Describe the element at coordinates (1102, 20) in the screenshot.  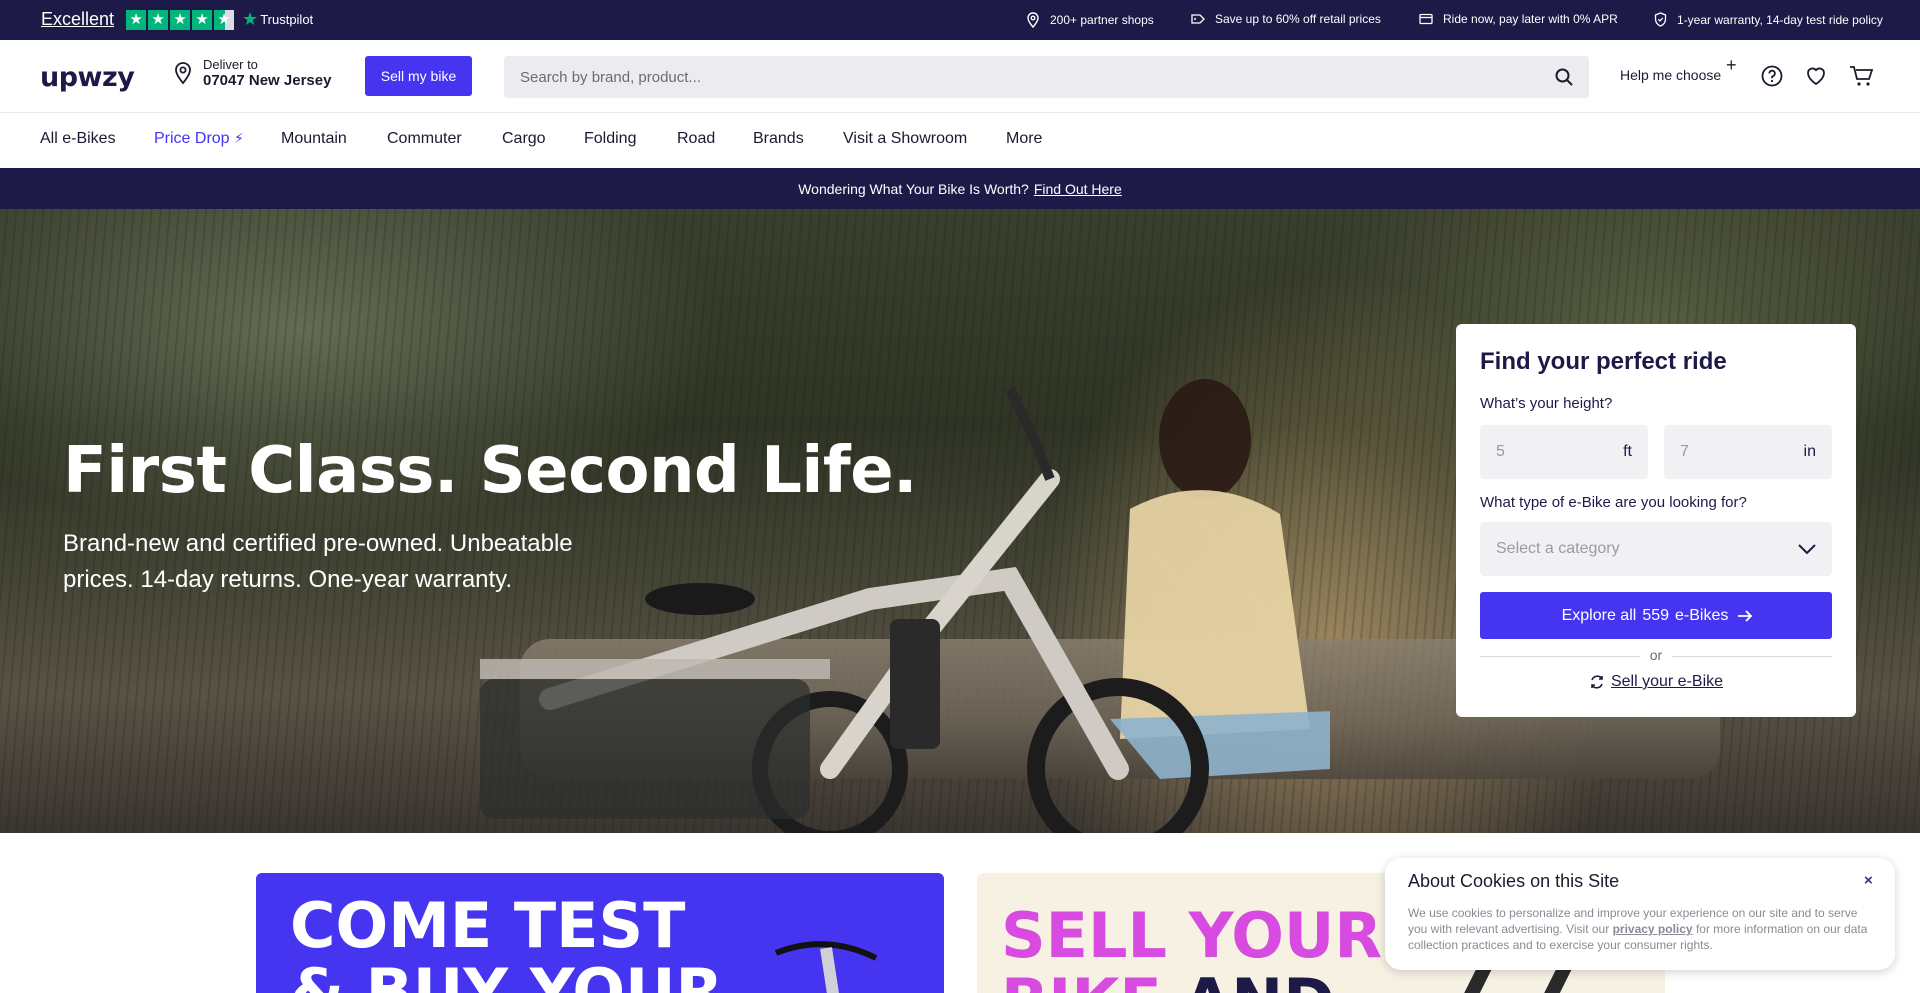
I see `usp-text: 200+ partner shops` at that location.